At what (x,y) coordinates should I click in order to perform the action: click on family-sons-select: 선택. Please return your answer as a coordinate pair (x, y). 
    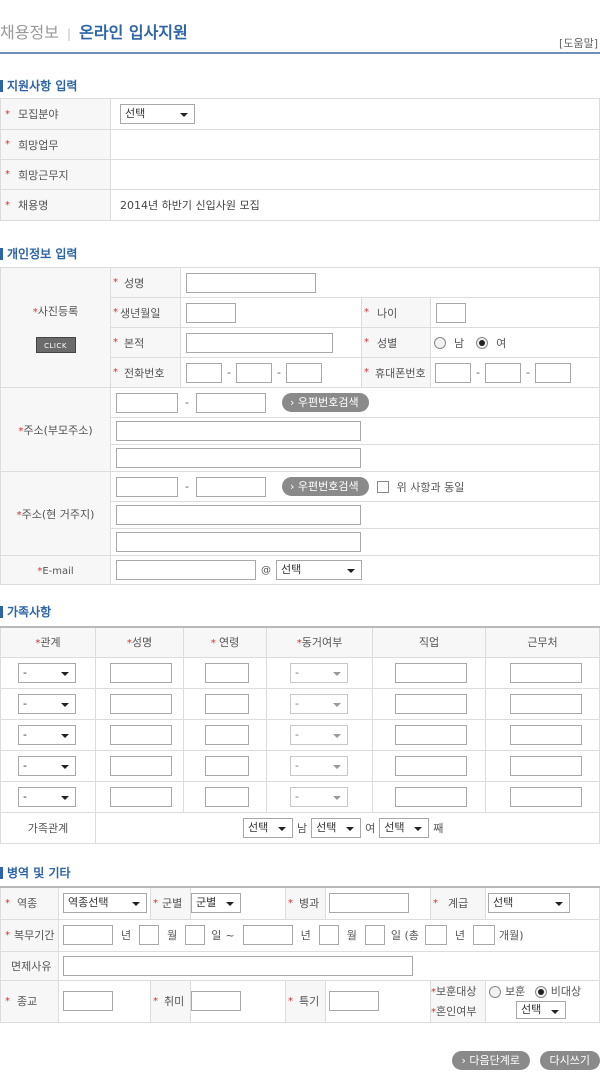
    Looking at the image, I should click on (268, 827).